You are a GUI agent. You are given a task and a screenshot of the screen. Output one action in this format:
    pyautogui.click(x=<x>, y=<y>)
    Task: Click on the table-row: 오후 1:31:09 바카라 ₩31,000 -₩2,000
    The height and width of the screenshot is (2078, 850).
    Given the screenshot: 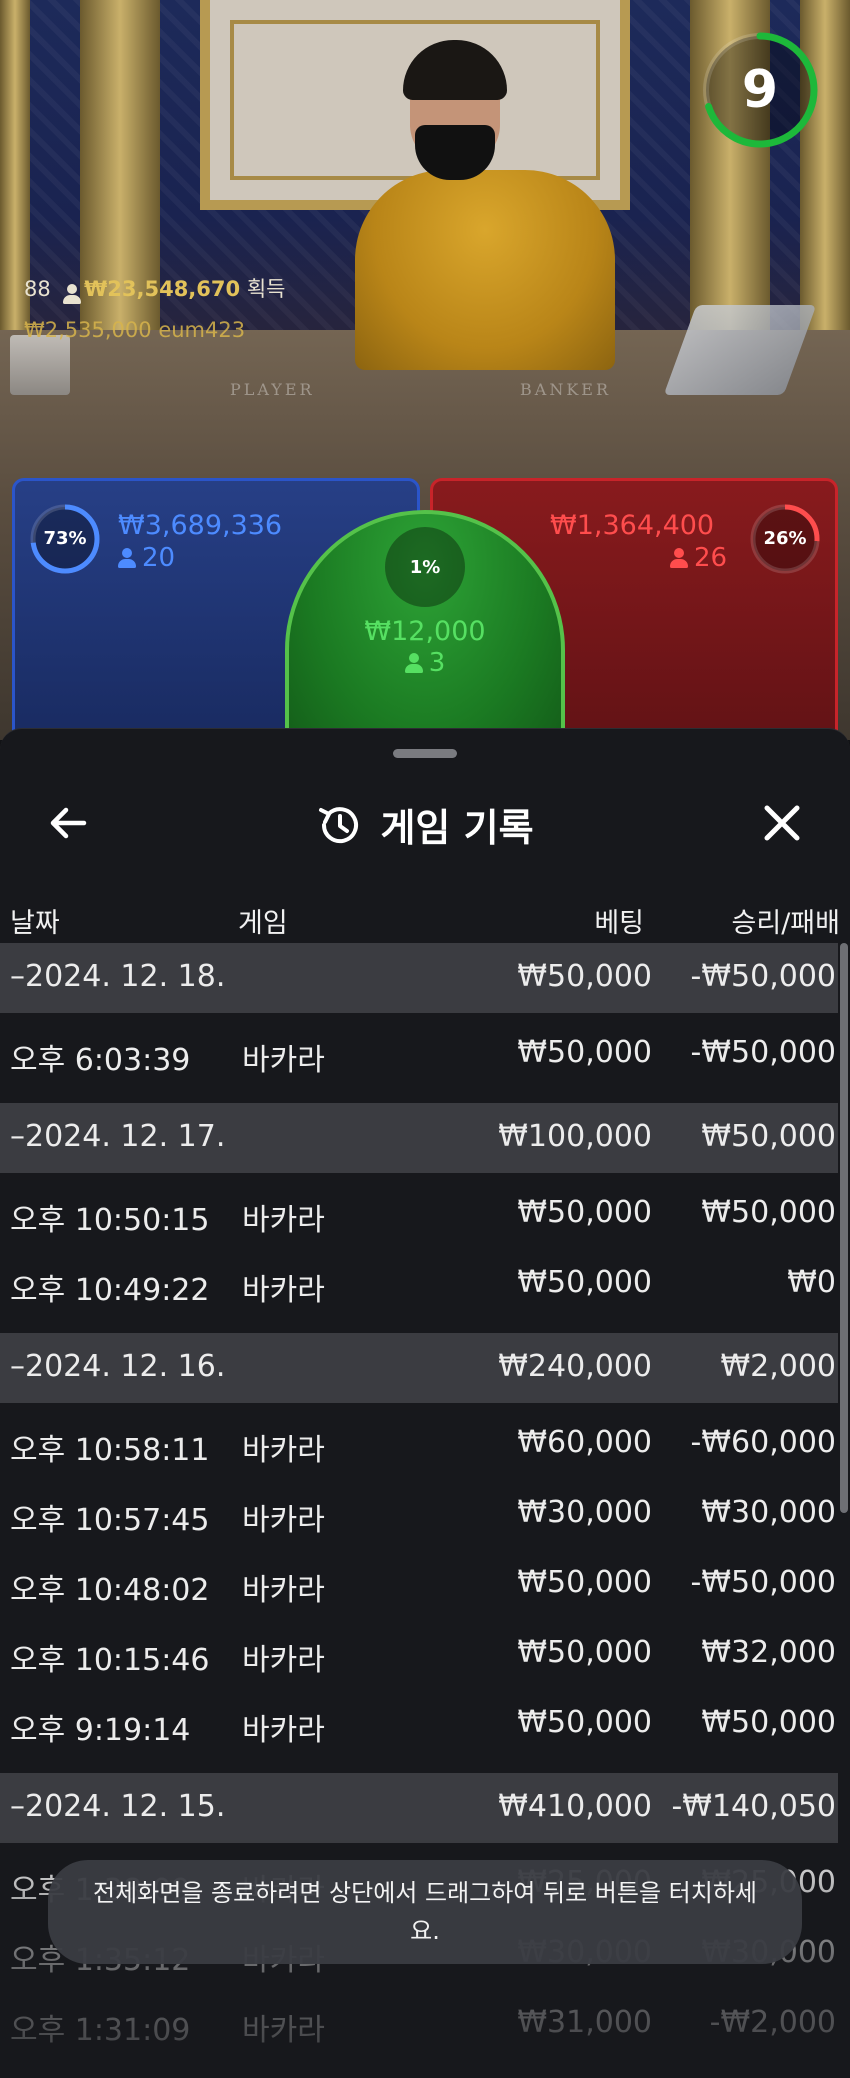 What is the action you would take?
    pyautogui.click(x=419, y=2024)
    